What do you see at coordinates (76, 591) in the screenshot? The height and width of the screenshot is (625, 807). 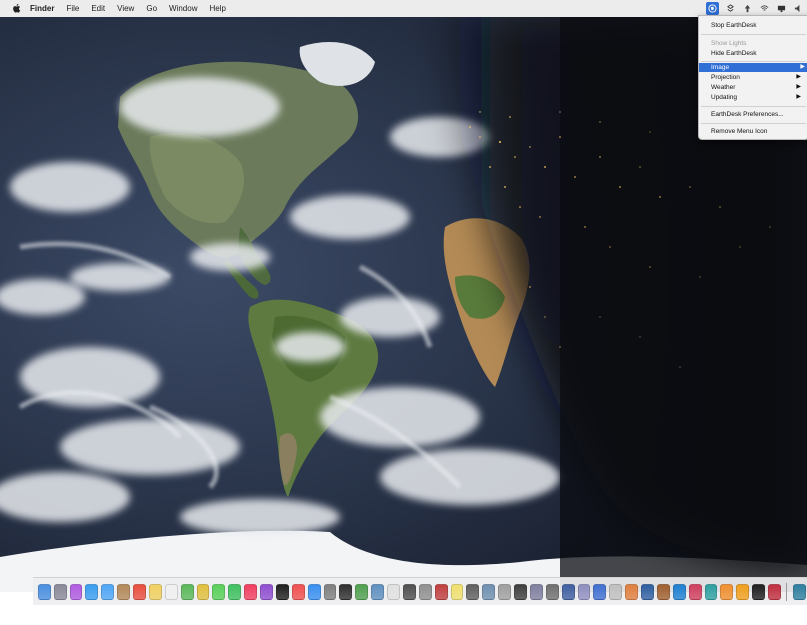 I see `siri-icon` at bounding box center [76, 591].